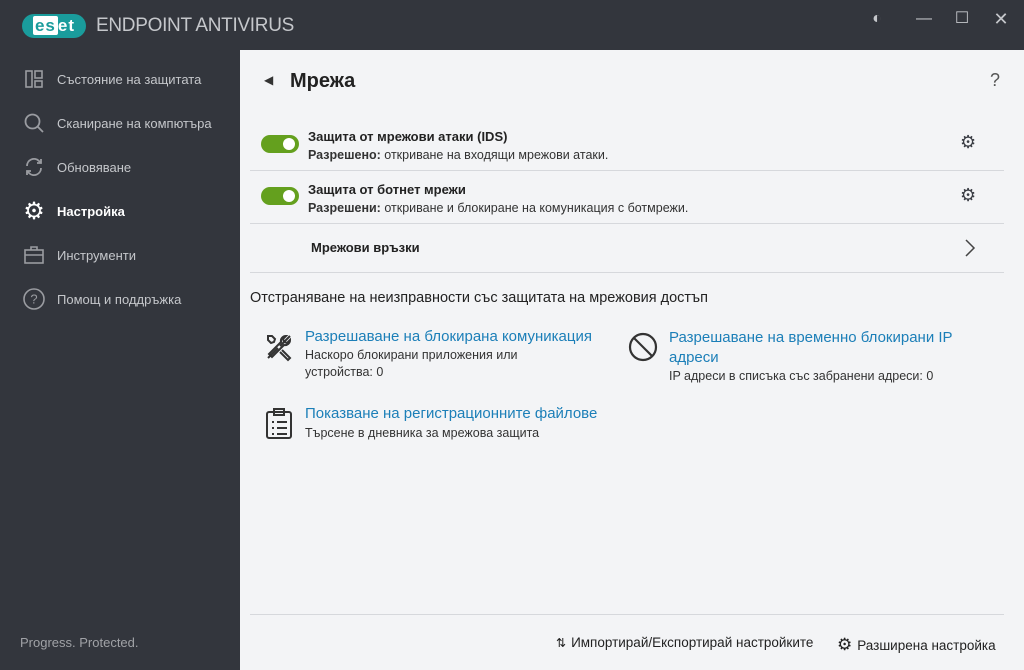 The height and width of the screenshot is (670, 1024). I want to click on ids-title: Защита от мрежови атаки (IDS), so click(408, 136).